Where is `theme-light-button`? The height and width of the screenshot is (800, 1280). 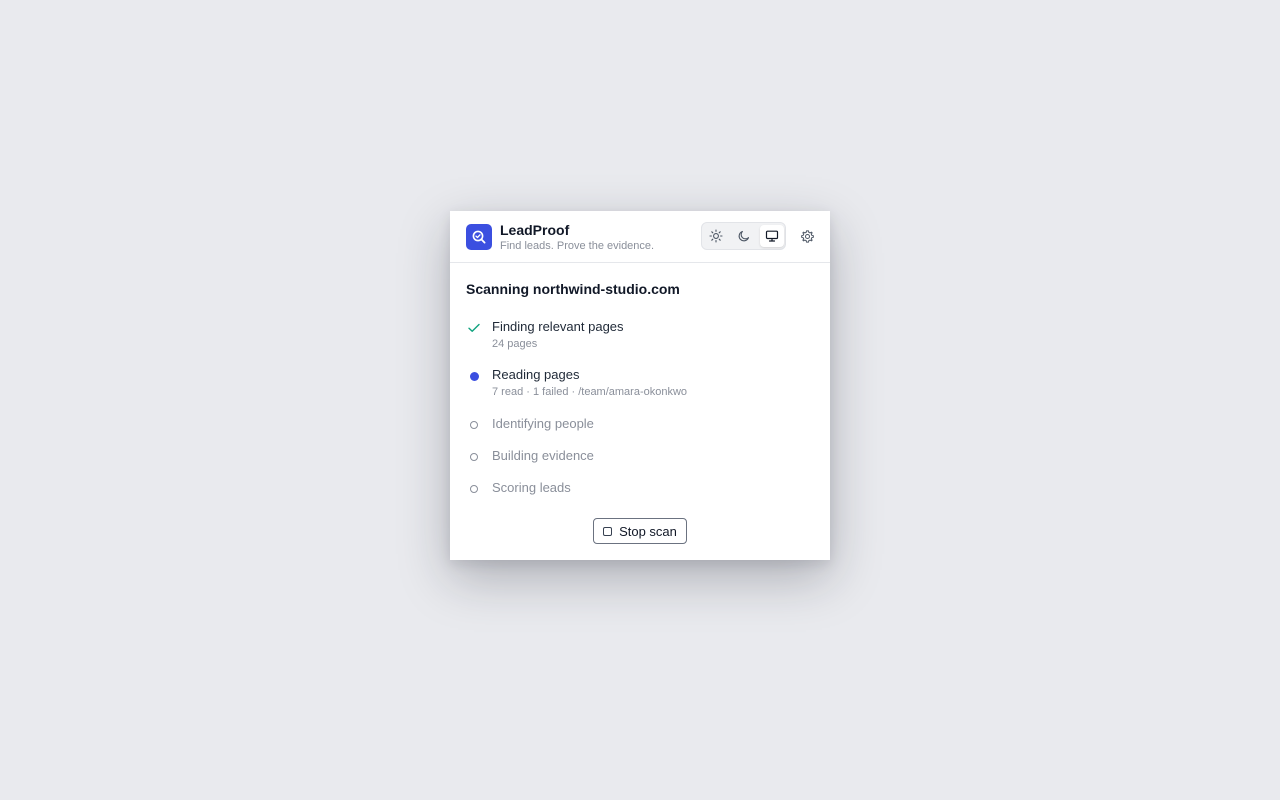 theme-light-button is located at coordinates (716, 236).